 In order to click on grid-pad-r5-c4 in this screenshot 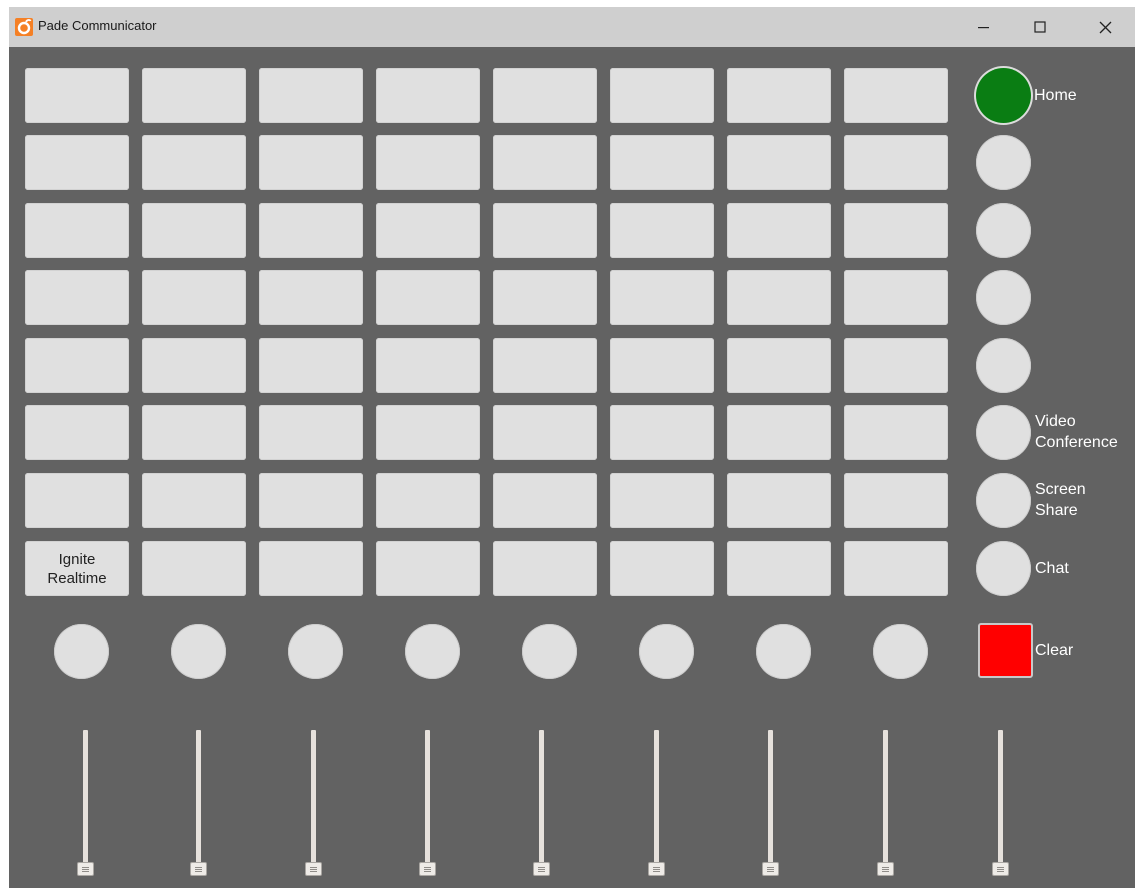, I will do `click(428, 365)`.